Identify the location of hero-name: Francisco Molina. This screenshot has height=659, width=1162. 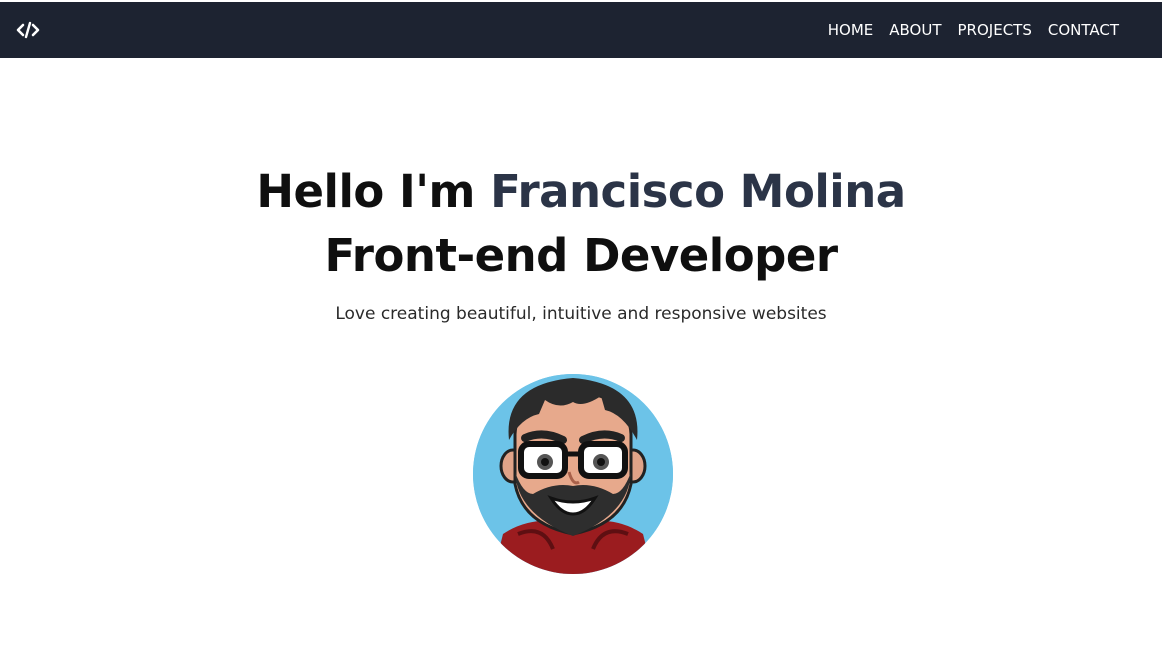
(698, 191).